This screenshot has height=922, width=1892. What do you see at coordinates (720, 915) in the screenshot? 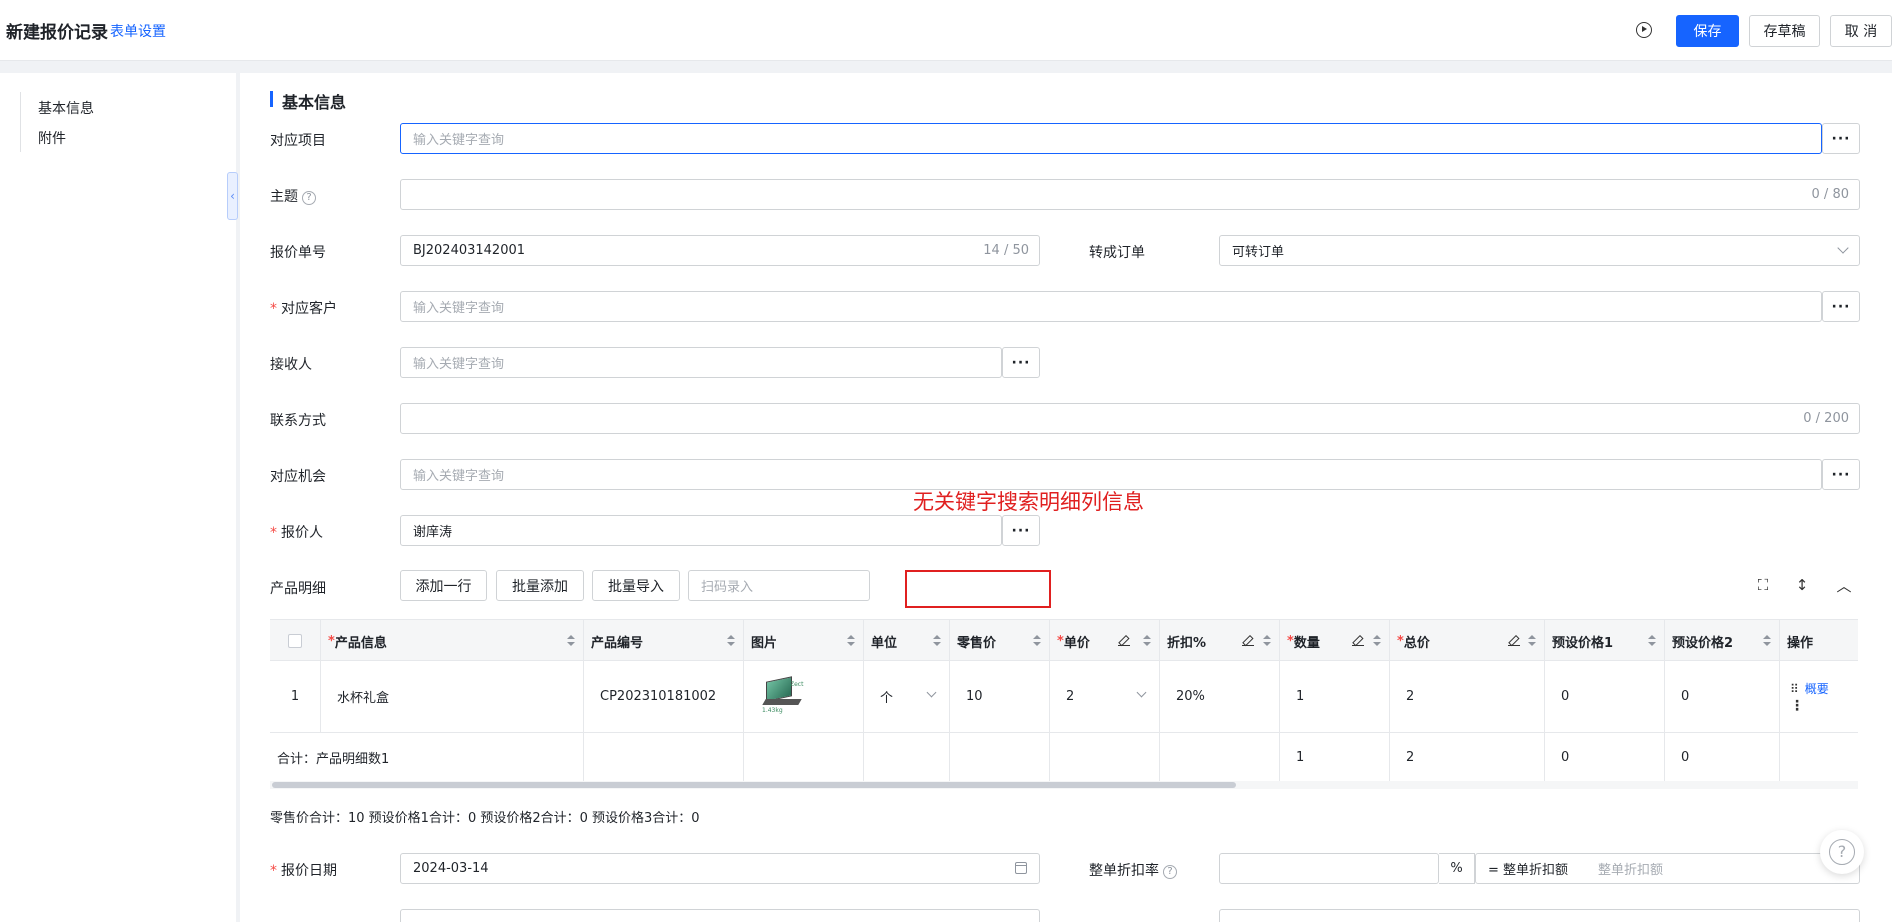
I see `next-field-input` at bounding box center [720, 915].